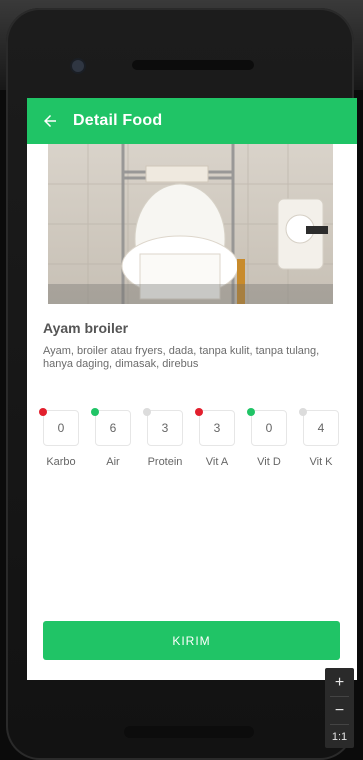 The height and width of the screenshot is (760, 363). Describe the element at coordinates (189, 732) in the screenshot. I see `home-bar` at that location.